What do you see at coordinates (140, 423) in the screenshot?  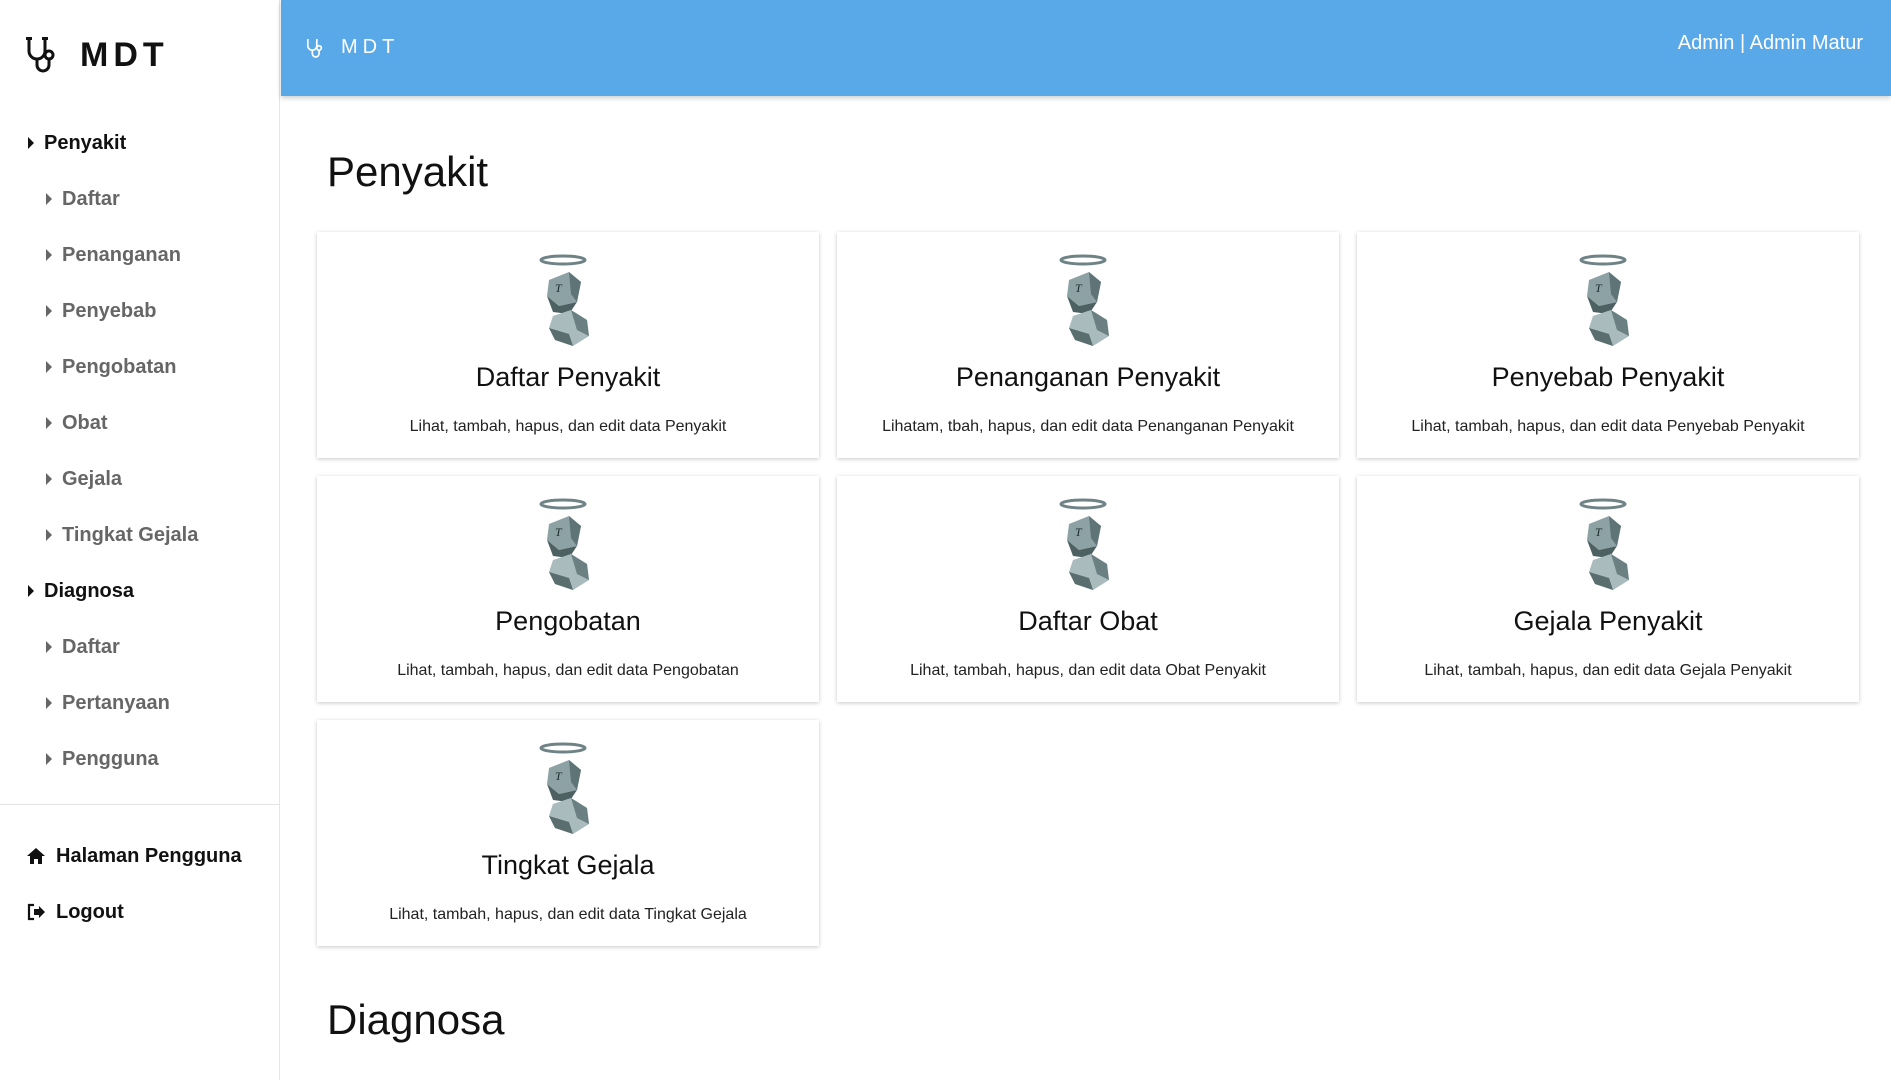 I see `sidebar-item-obat: Obat` at bounding box center [140, 423].